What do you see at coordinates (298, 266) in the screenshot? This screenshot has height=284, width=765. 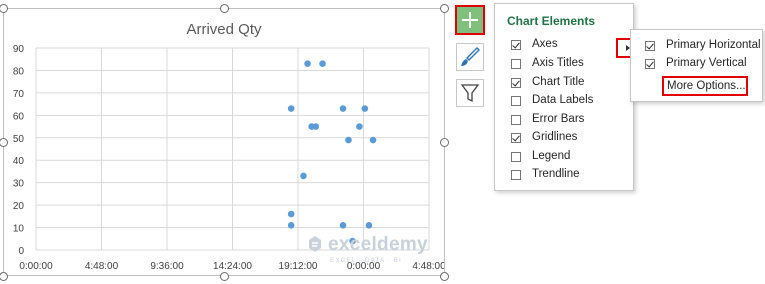 I see `x-tick-label: 19:12:00` at bounding box center [298, 266].